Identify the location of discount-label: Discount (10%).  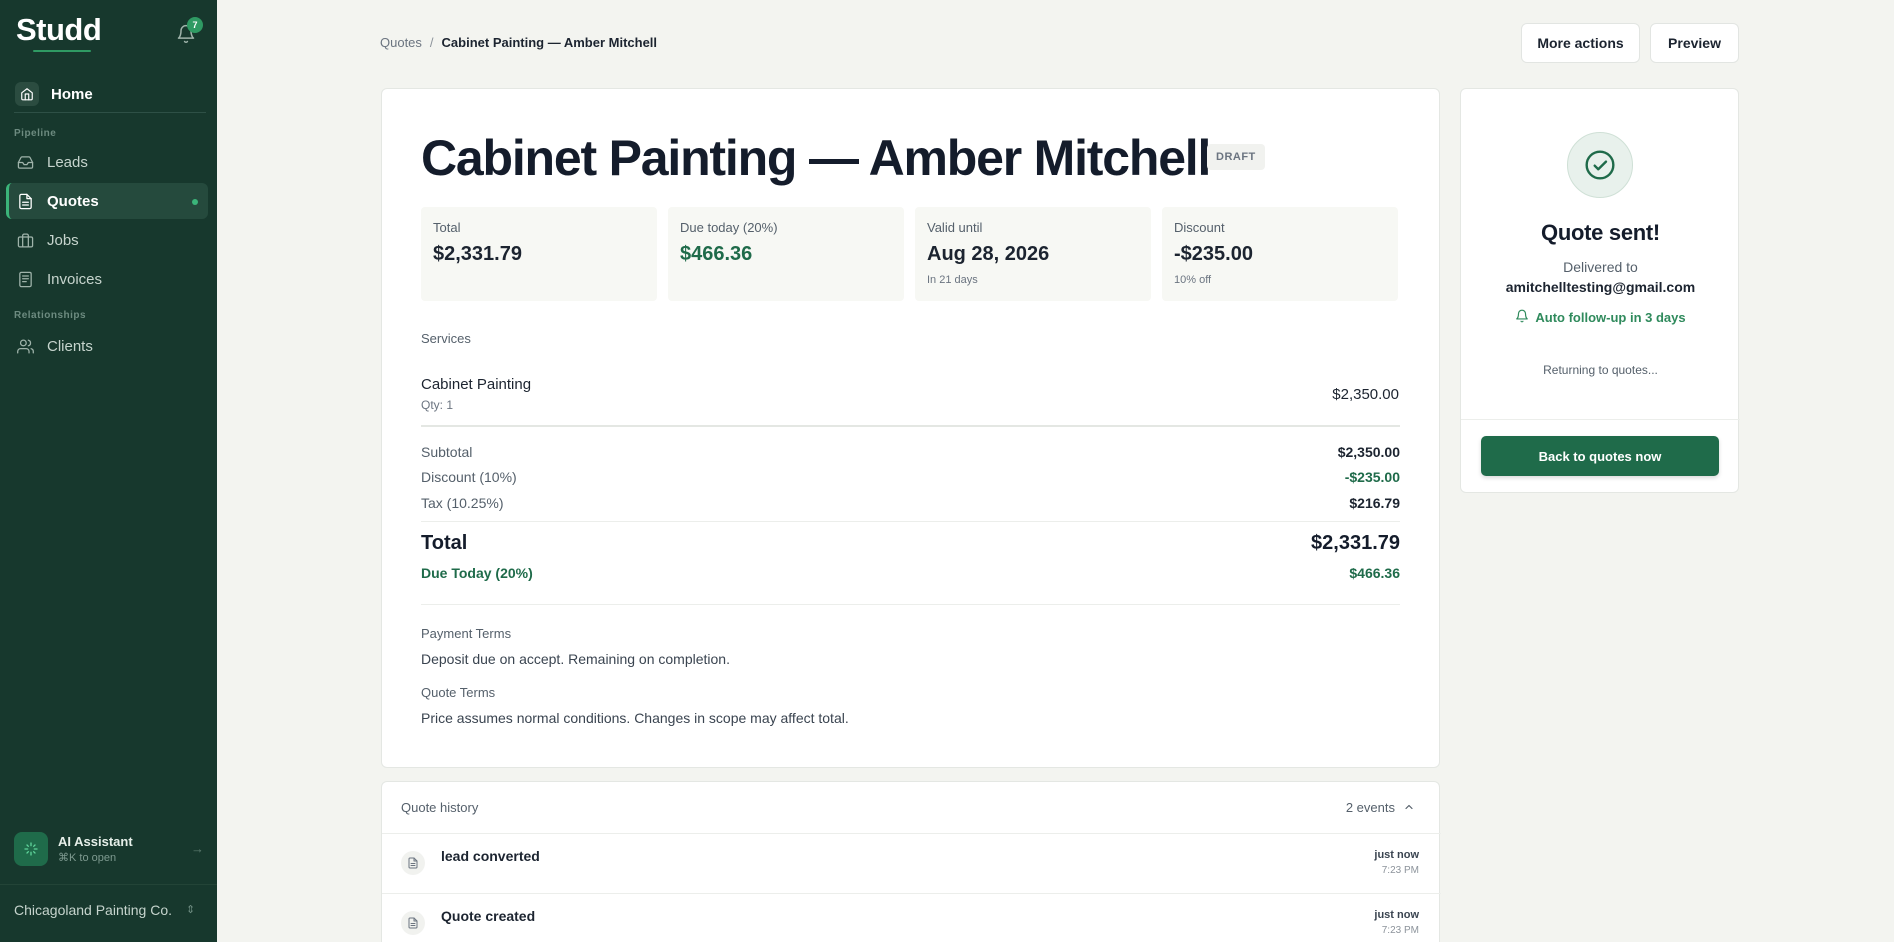
(469, 477).